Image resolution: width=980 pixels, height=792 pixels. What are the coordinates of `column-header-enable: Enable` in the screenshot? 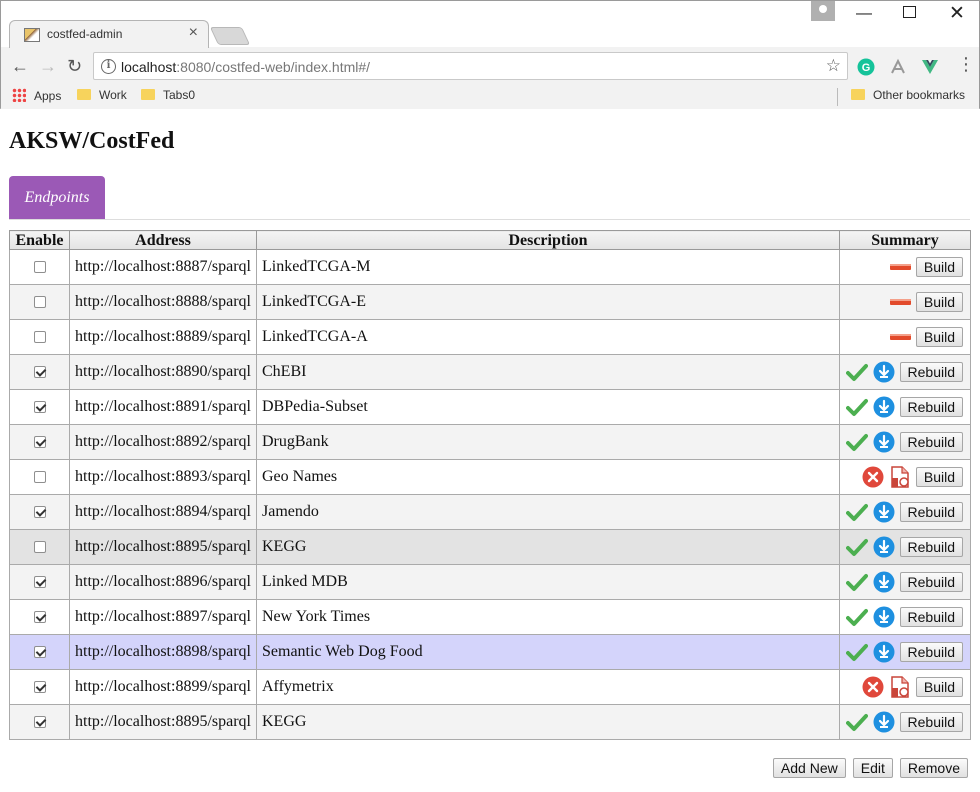 It's located at (39, 240).